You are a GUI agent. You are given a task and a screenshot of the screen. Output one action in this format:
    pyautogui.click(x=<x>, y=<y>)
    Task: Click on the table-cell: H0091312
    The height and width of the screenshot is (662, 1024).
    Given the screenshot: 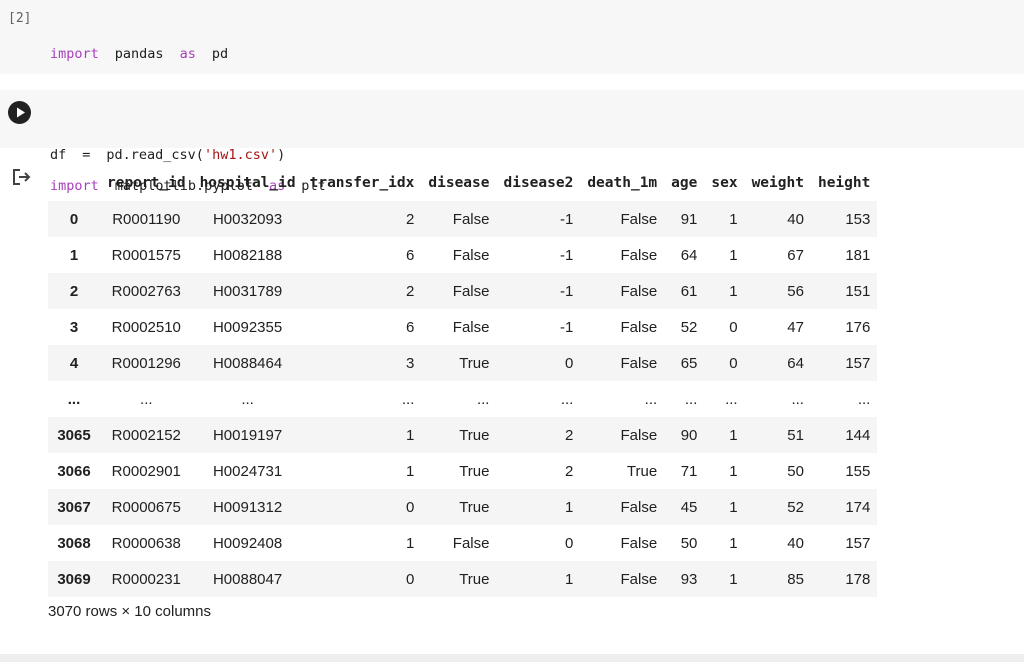 What is the action you would take?
    pyautogui.click(x=247, y=507)
    